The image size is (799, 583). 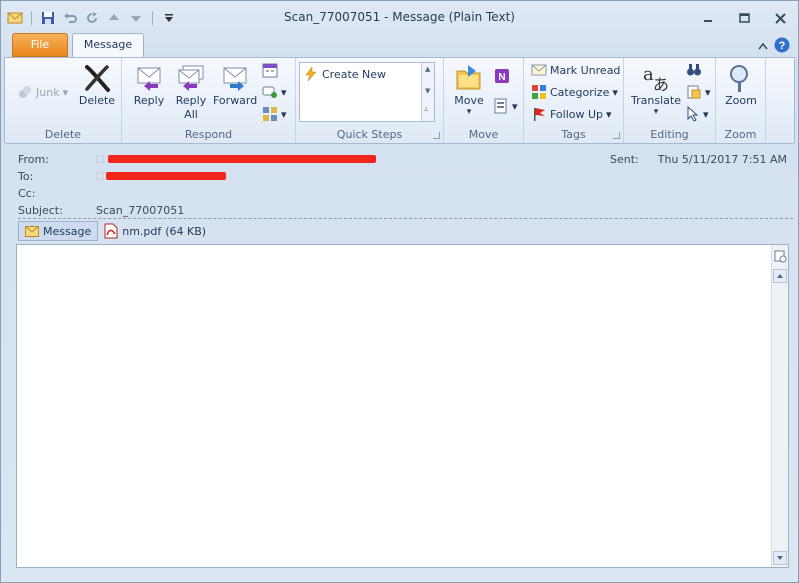 What do you see at coordinates (161, 176) in the screenshot?
I see `to-value` at bounding box center [161, 176].